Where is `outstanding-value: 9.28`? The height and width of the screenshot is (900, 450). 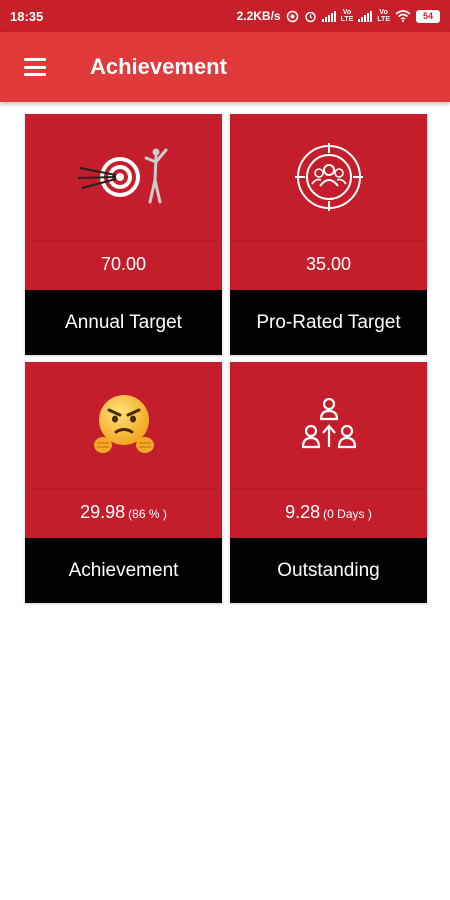 outstanding-value: 9.28 is located at coordinates (303, 512).